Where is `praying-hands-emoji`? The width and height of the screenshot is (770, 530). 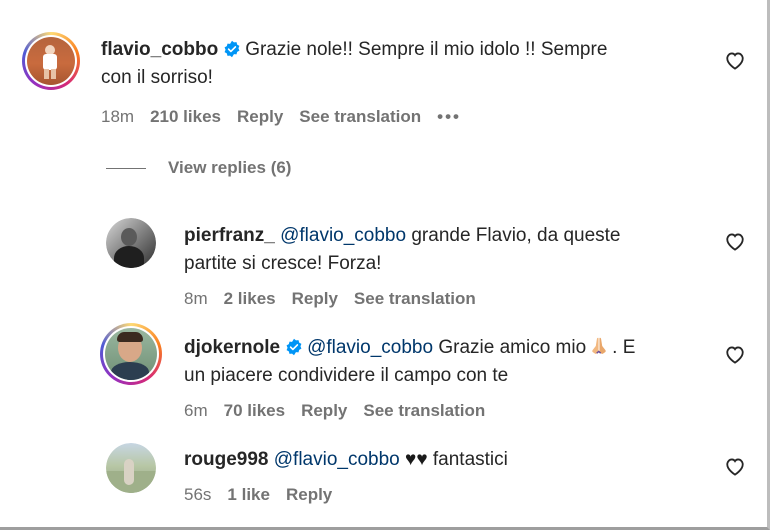
praying-hands-emoji is located at coordinates (599, 345).